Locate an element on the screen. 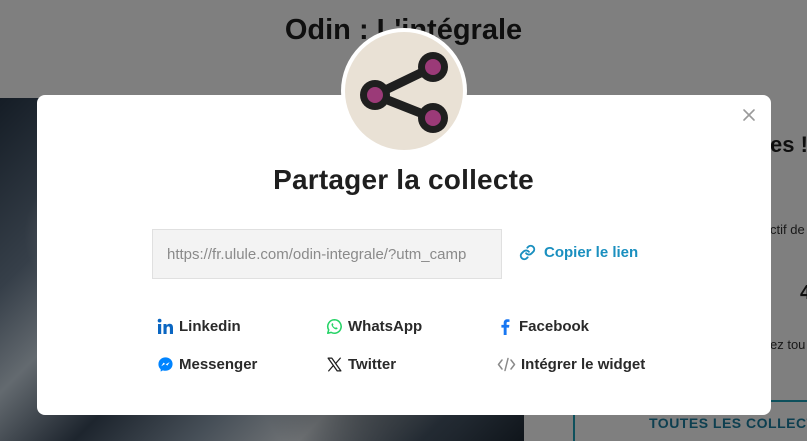  share-icon is located at coordinates (404, 92).